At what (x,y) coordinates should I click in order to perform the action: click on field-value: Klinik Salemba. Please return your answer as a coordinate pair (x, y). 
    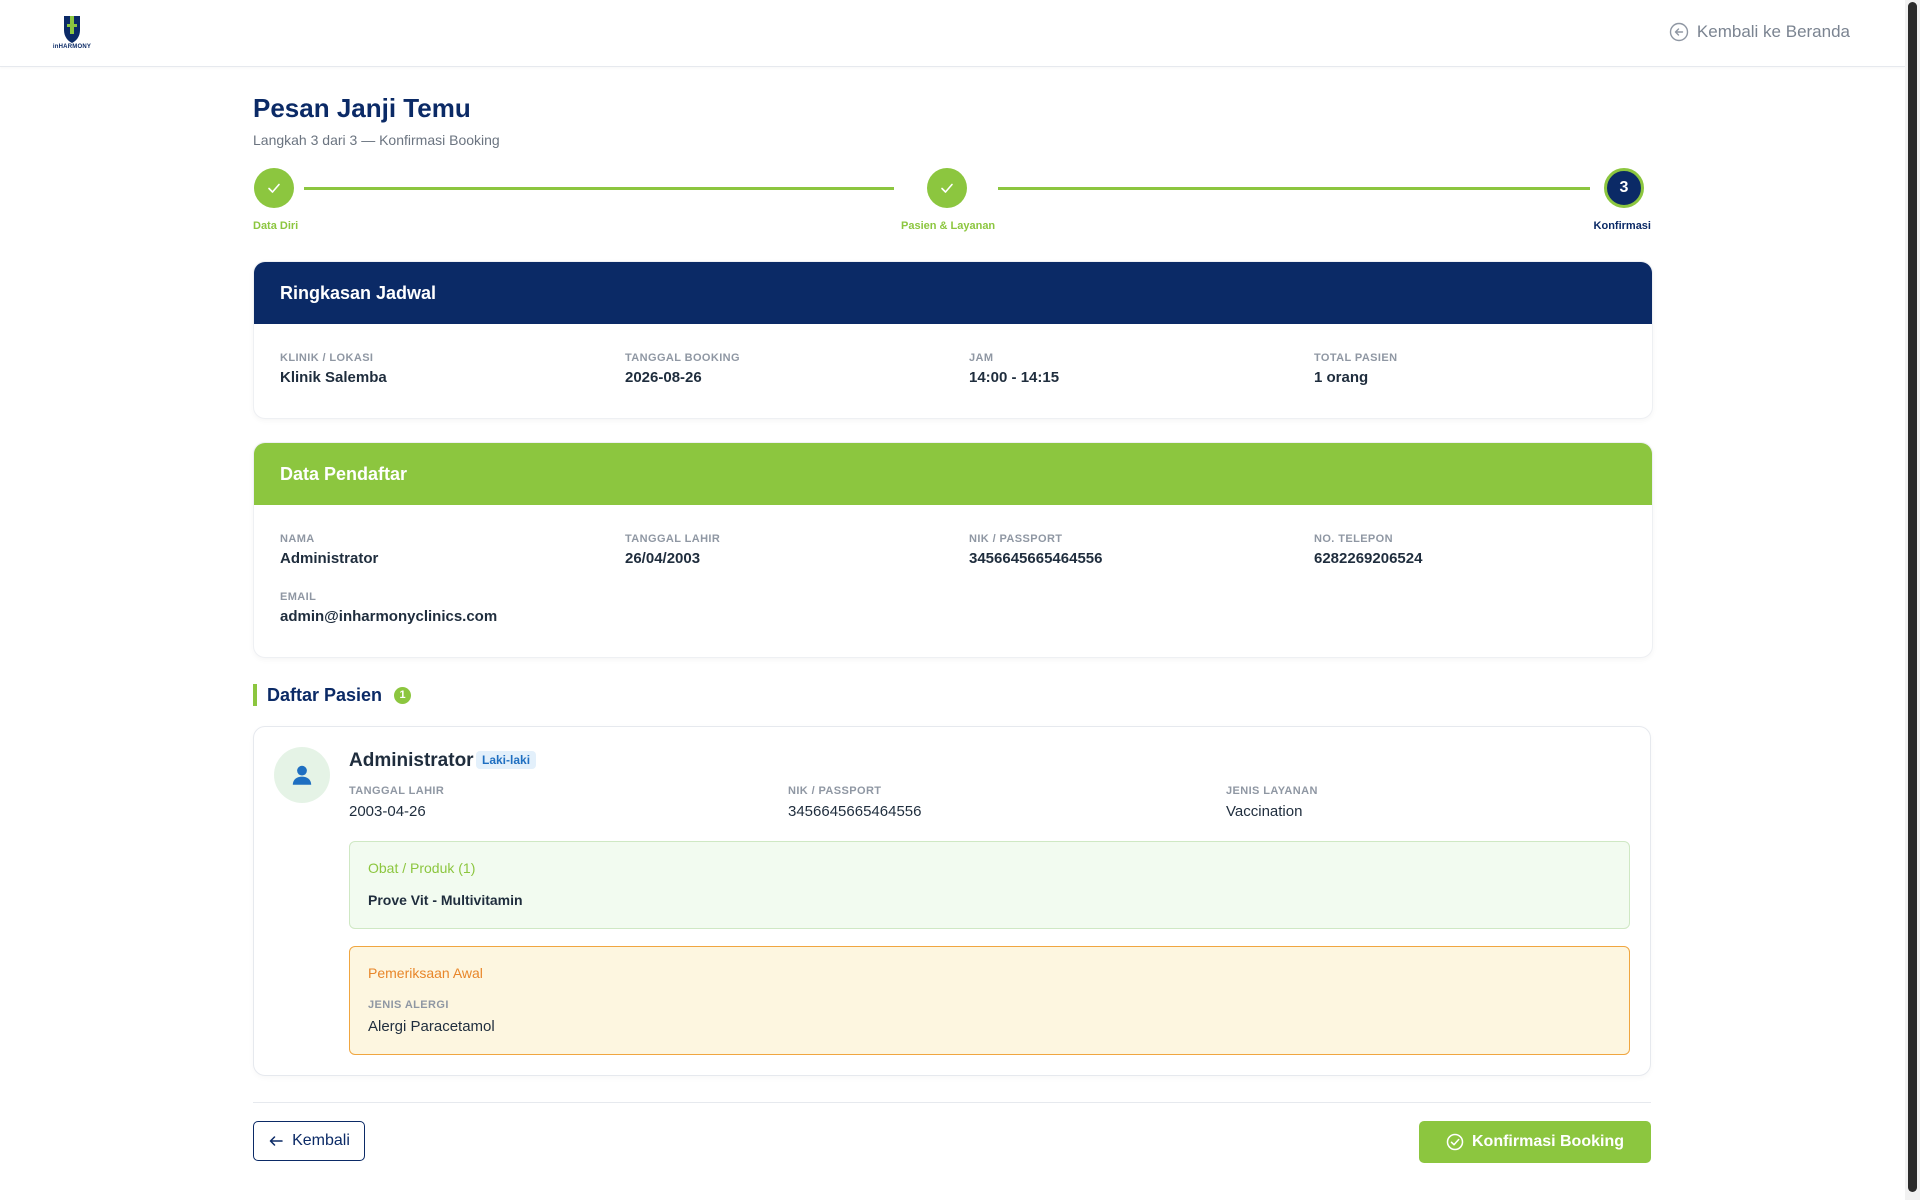
    Looking at the image, I should click on (333, 377).